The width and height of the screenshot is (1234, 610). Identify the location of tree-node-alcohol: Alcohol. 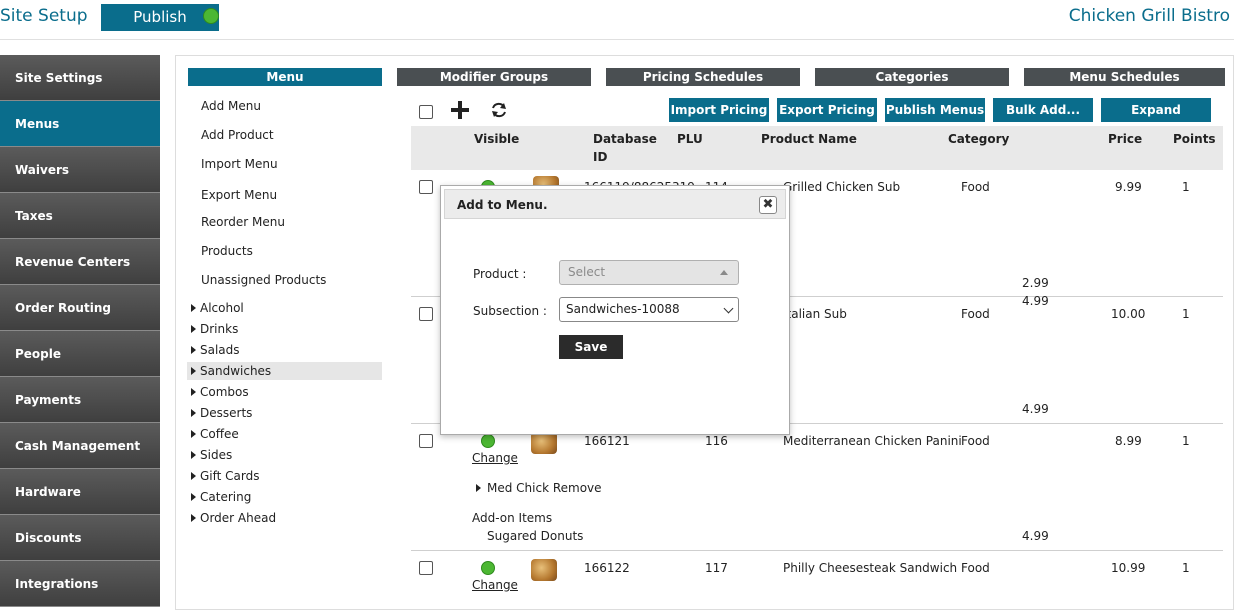
(284, 308).